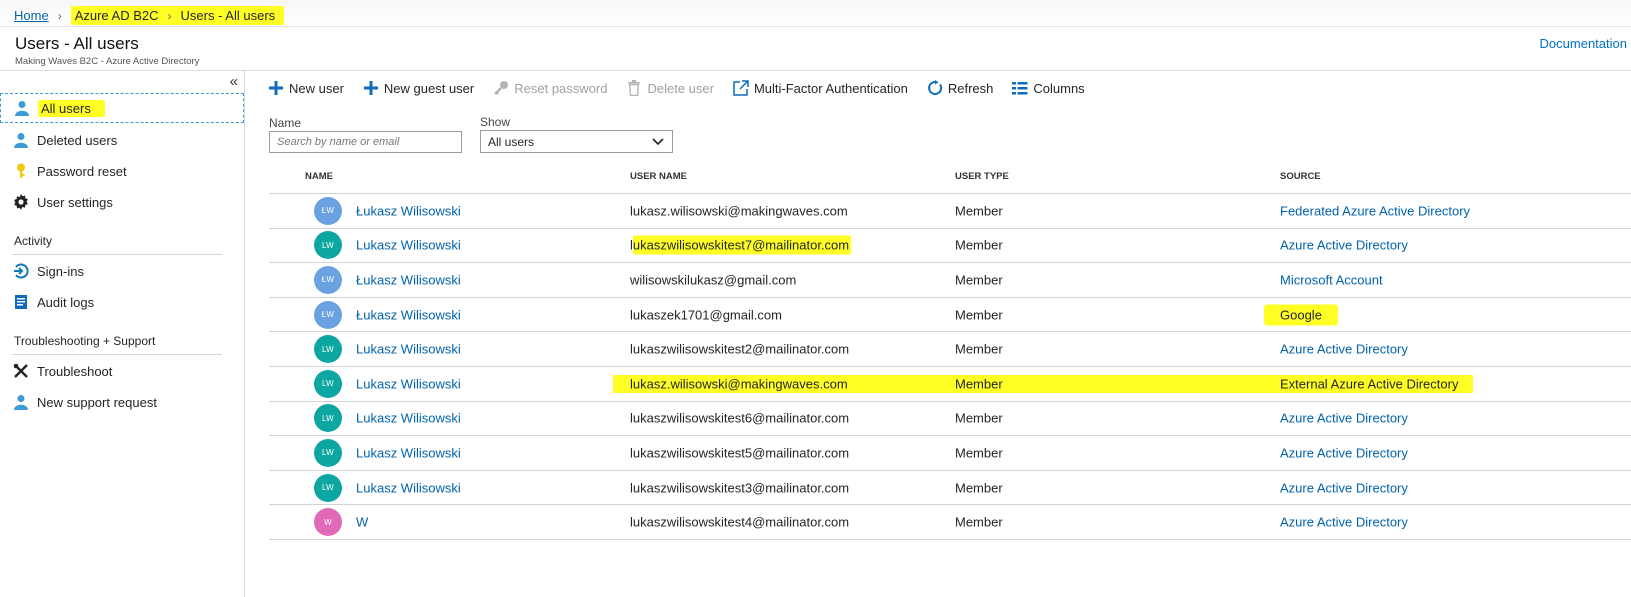  I want to click on breadcrumb: Home › Azure AD B2C › Users - All users, so click(149, 15).